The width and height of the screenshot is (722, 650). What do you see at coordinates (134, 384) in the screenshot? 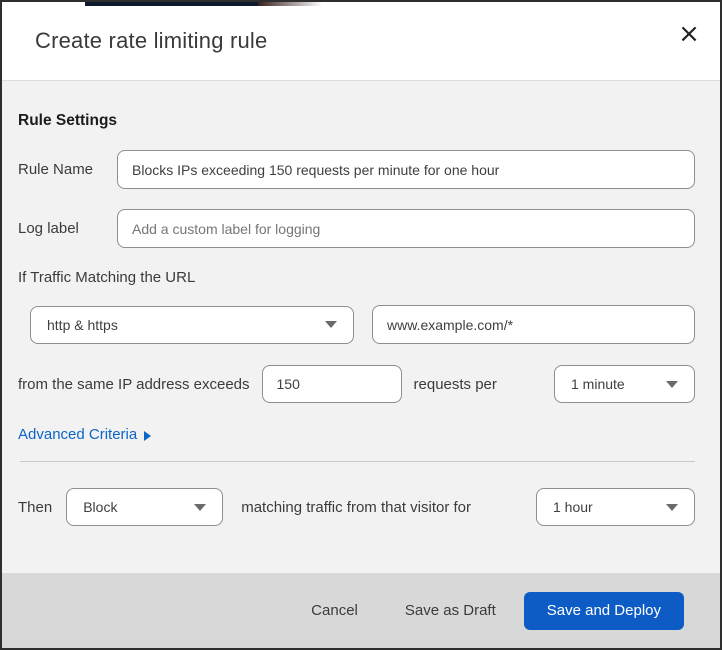
I see `threshold-prefix-text: from the same IP address exceeds` at bounding box center [134, 384].